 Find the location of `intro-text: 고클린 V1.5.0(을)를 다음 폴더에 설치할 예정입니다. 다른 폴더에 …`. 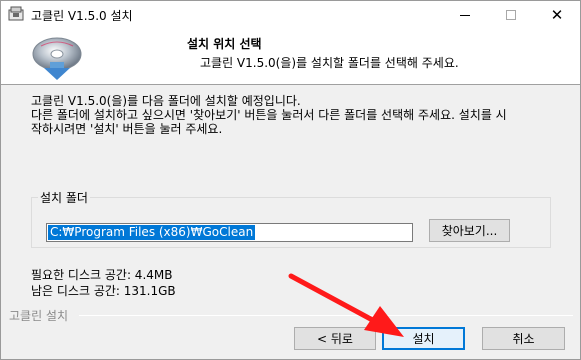

intro-text: 고클린 V1.5.0(을)를 다음 폴더에 설치할 예정입니다. 다른 폴더에 … is located at coordinates (301, 115).